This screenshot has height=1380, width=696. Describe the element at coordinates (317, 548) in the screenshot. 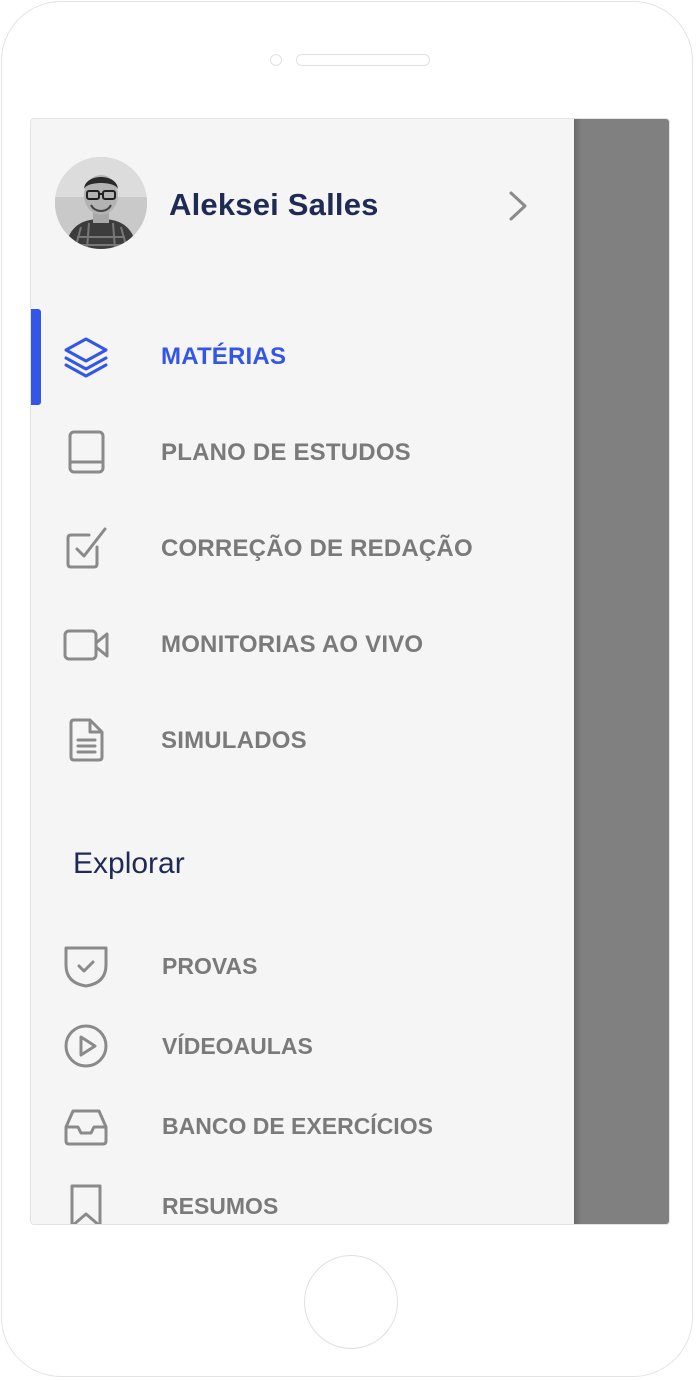

I see `menu-item-label: CORREÇÃO DE REDAÇÃO` at that location.